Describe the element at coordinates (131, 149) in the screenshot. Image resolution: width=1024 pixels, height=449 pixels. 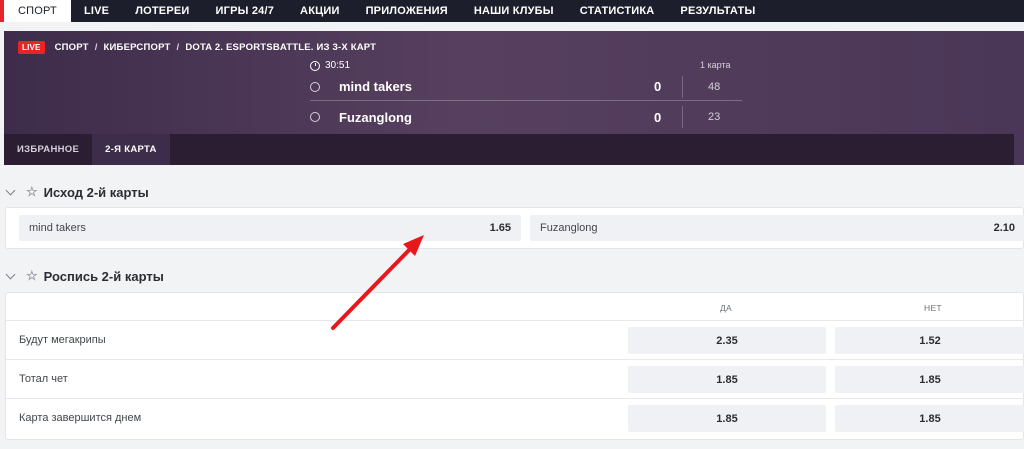
I see `tab-map-2: 2-Я КАРТА` at that location.